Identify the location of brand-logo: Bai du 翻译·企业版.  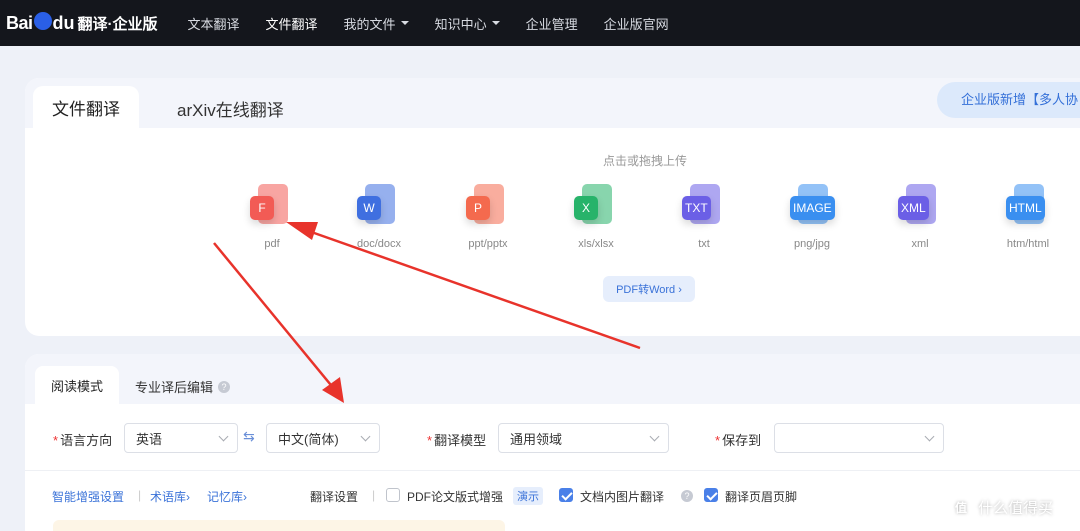
(82, 23).